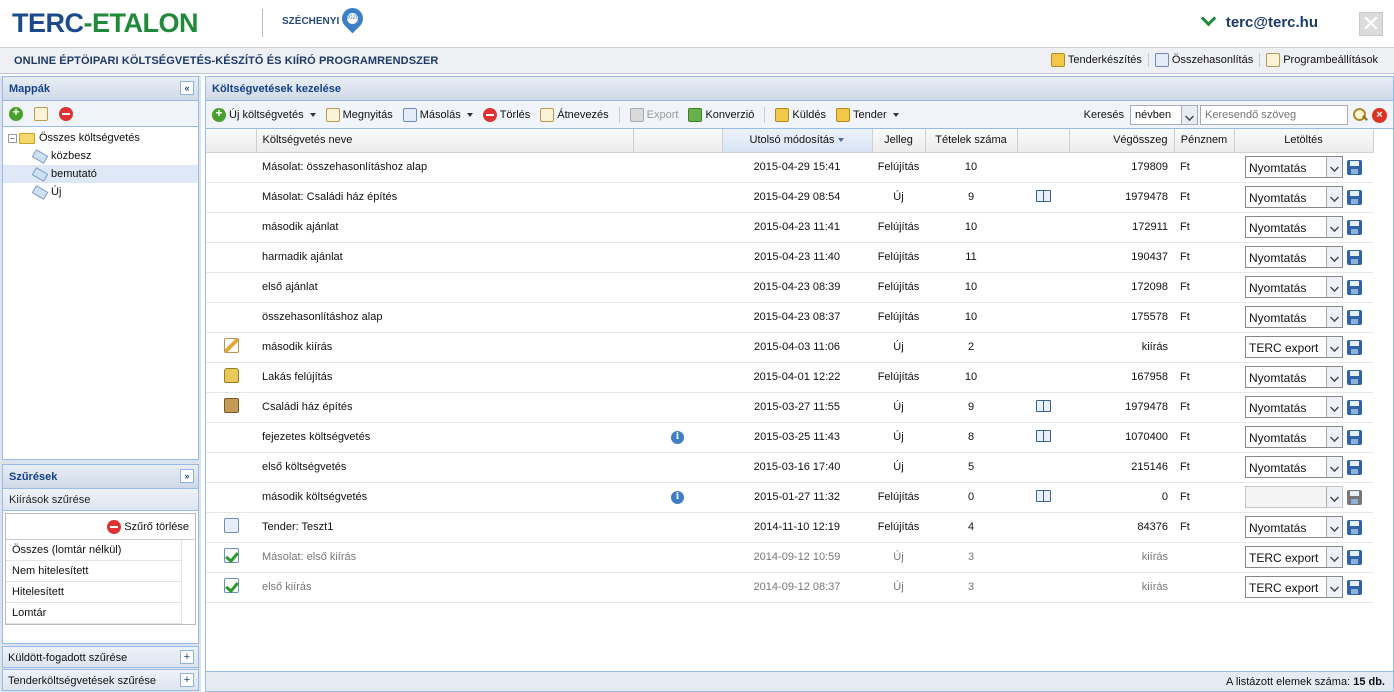 This screenshot has width=1394, height=692. I want to click on row-name: harmadik ajánlat, so click(444, 257).